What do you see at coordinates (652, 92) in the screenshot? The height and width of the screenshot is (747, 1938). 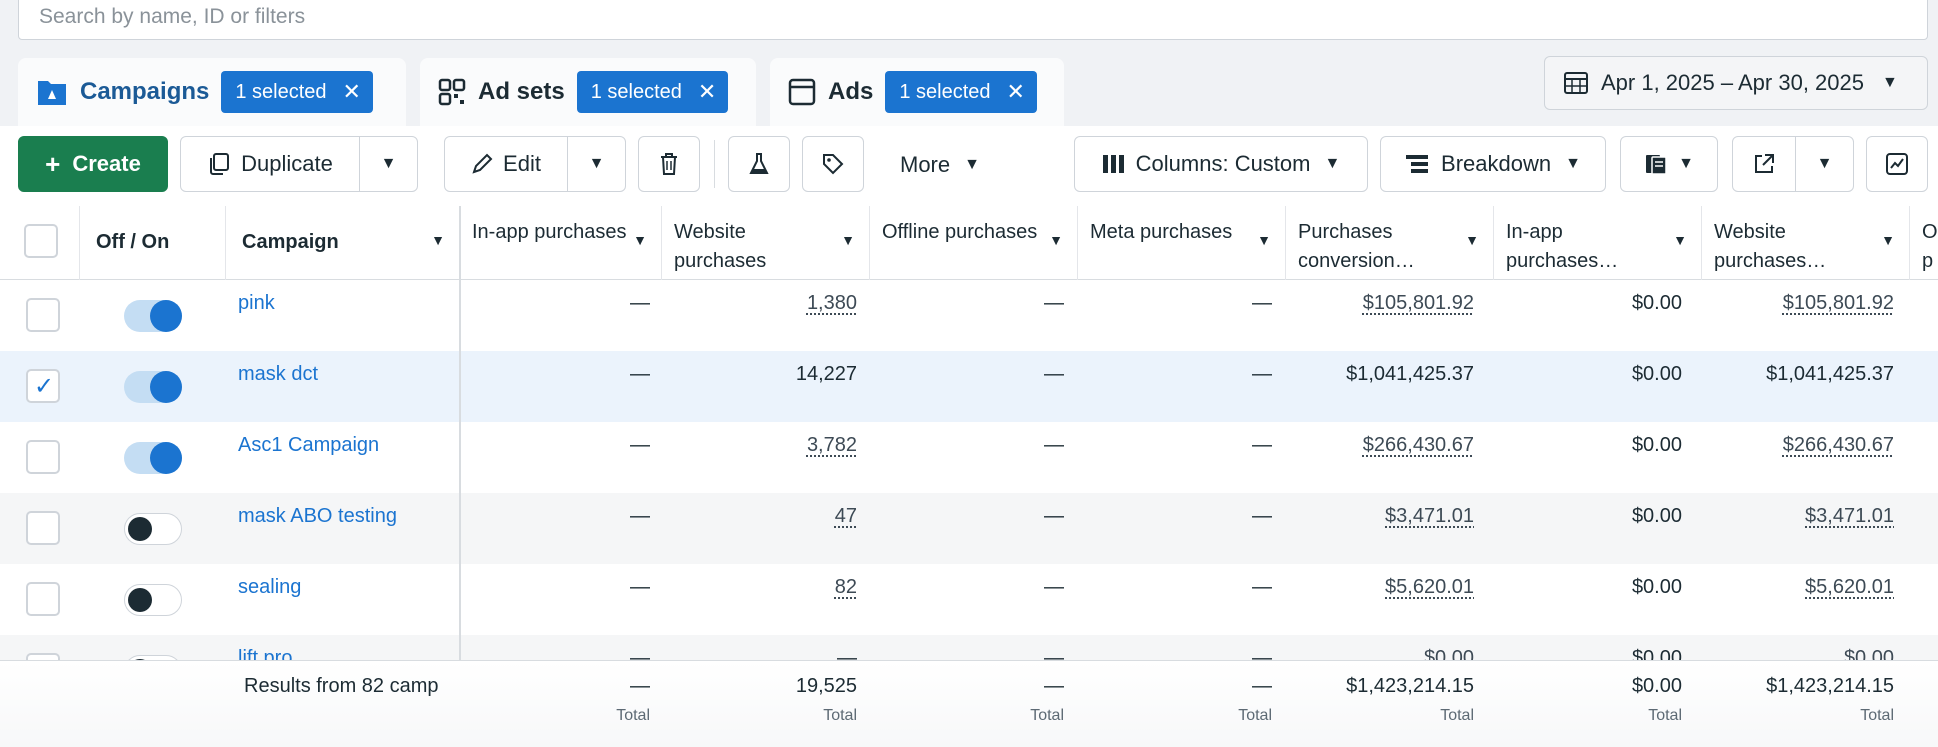 I see `ad-sets-selected-pill: 1 selected ✕` at bounding box center [652, 92].